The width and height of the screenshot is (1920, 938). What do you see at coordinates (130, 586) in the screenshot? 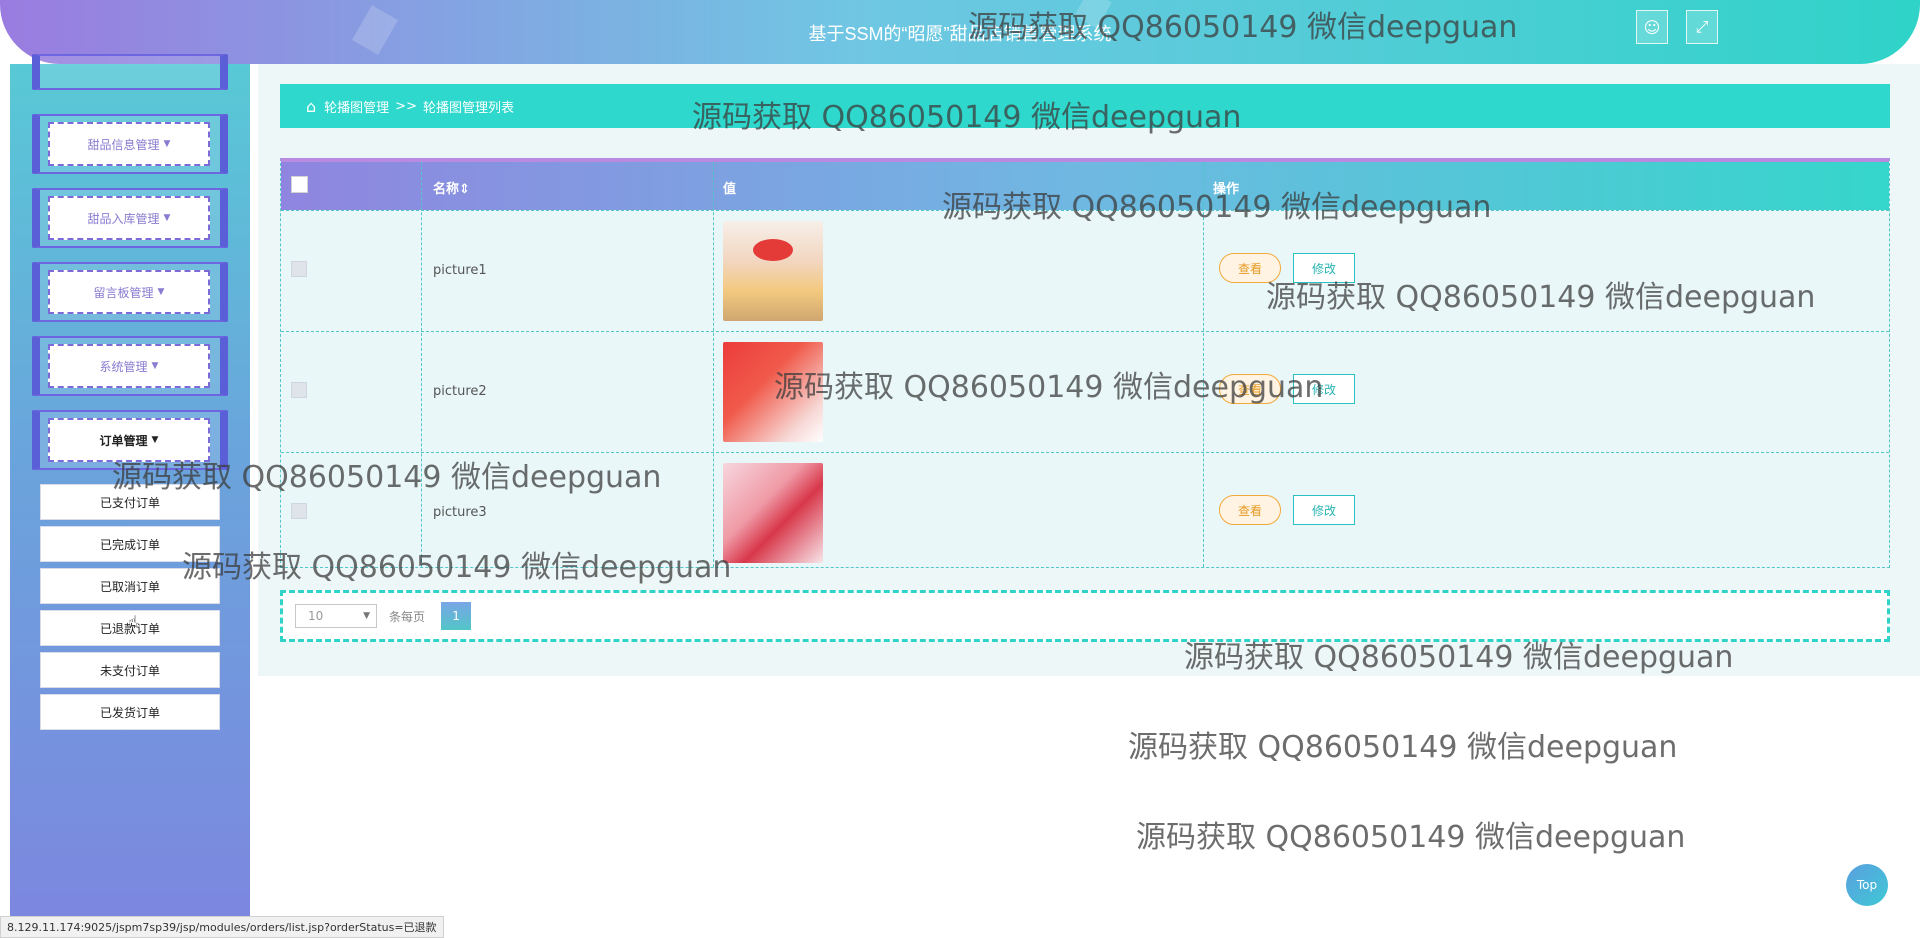
I see `sidebar-subitem-cancelled-orders: 已取消订单` at bounding box center [130, 586].